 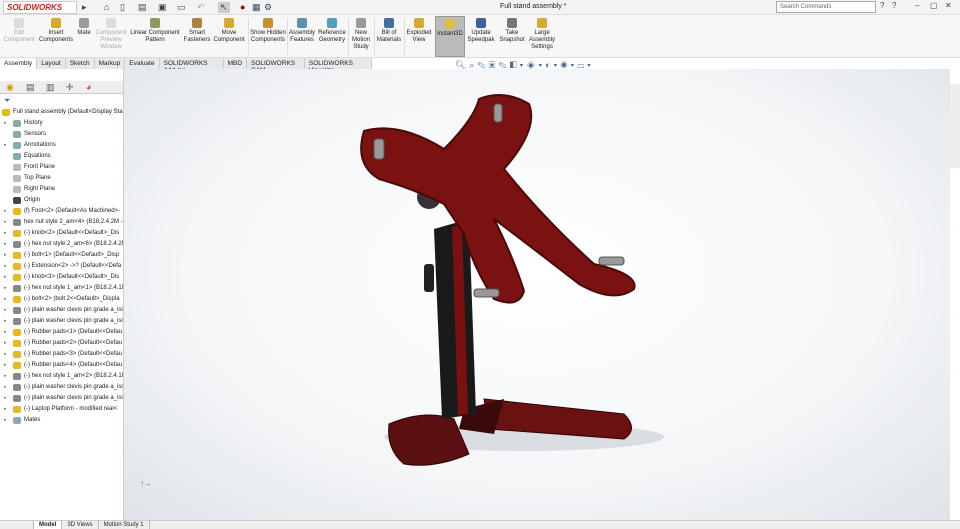 What do you see at coordinates (542, 34) in the screenshot?
I see `large-assembly-settings-button: Large Assembly Settings` at bounding box center [542, 34].